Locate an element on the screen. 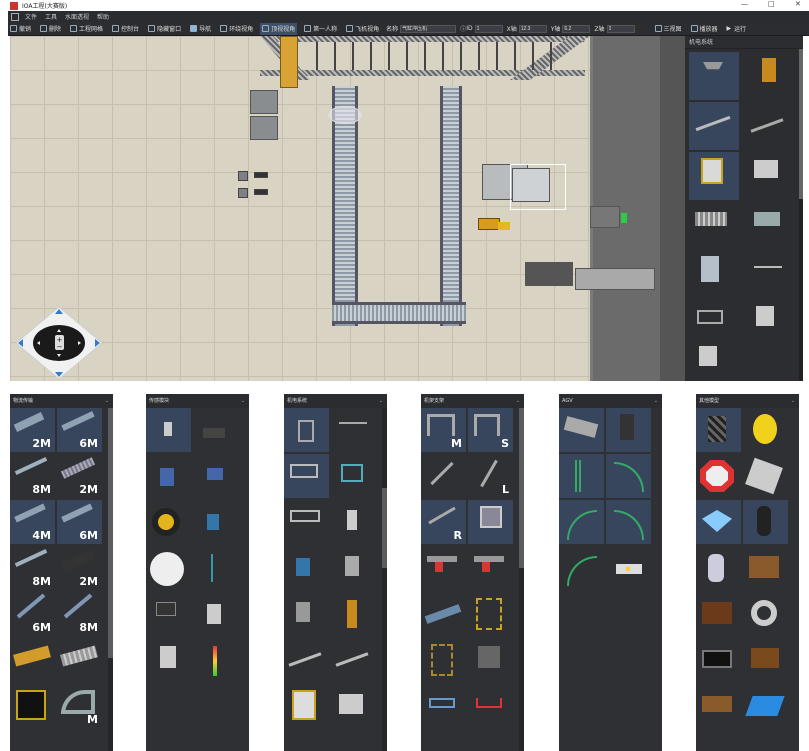 The width and height of the screenshot is (809, 751). id-input is located at coordinates (488, 28).